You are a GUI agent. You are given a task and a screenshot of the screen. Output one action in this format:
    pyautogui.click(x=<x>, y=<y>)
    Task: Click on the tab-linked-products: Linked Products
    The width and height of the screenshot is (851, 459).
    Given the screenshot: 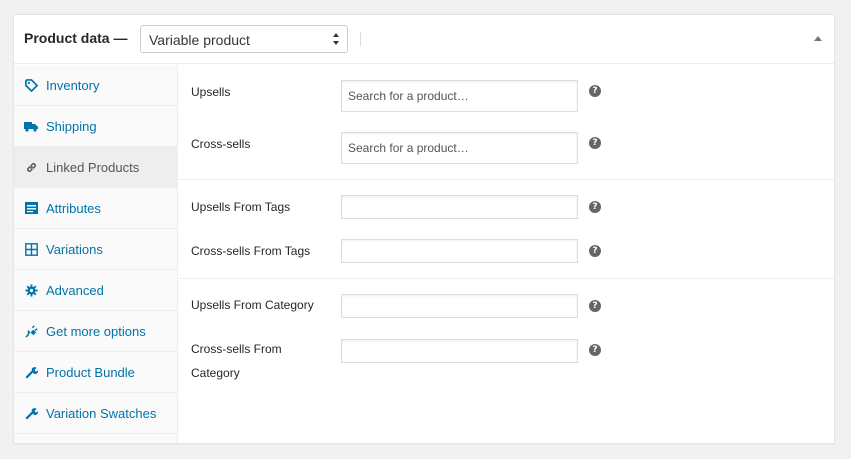 What is the action you would take?
    pyautogui.click(x=96, y=167)
    